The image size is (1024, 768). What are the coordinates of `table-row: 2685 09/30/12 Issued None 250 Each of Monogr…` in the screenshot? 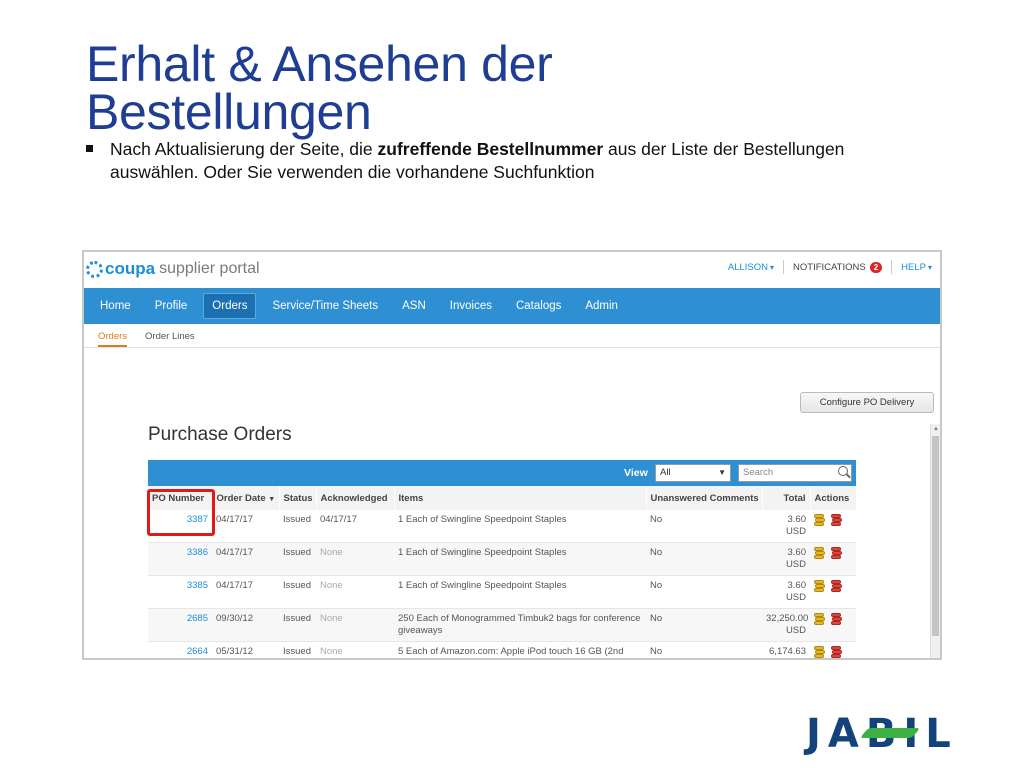 It's located at (502, 625).